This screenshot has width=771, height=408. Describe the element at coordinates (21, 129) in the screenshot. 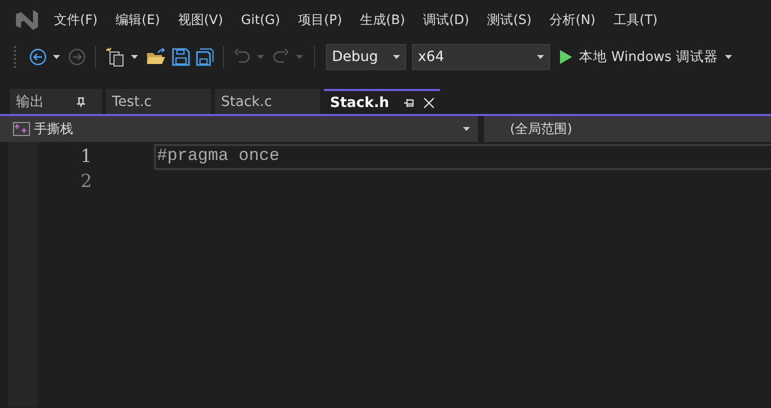

I see `project-icon` at that location.